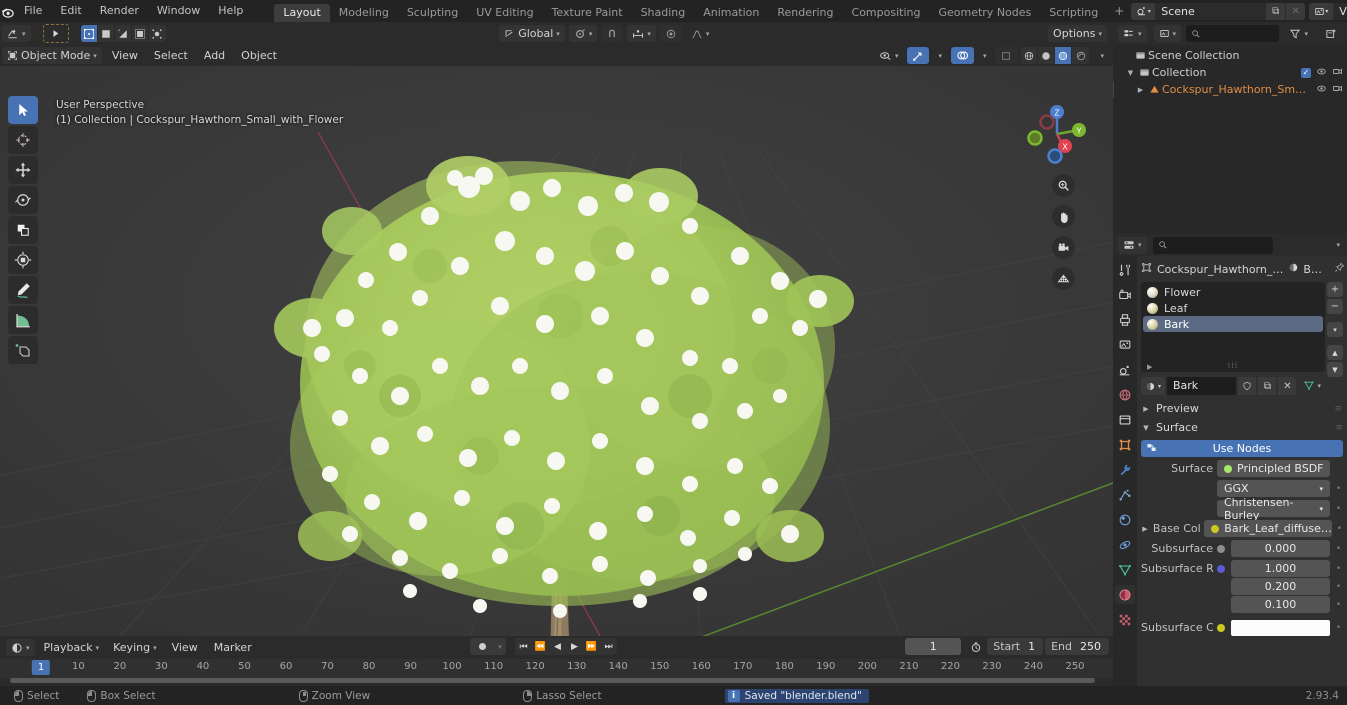 Image resolution: width=1347 pixels, height=705 pixels. What do you see at coordinates (1242, 427) in the screenshot?
I see `surface-panel-header: ▼ Surface ≡` at bounding box center [1242, 427].